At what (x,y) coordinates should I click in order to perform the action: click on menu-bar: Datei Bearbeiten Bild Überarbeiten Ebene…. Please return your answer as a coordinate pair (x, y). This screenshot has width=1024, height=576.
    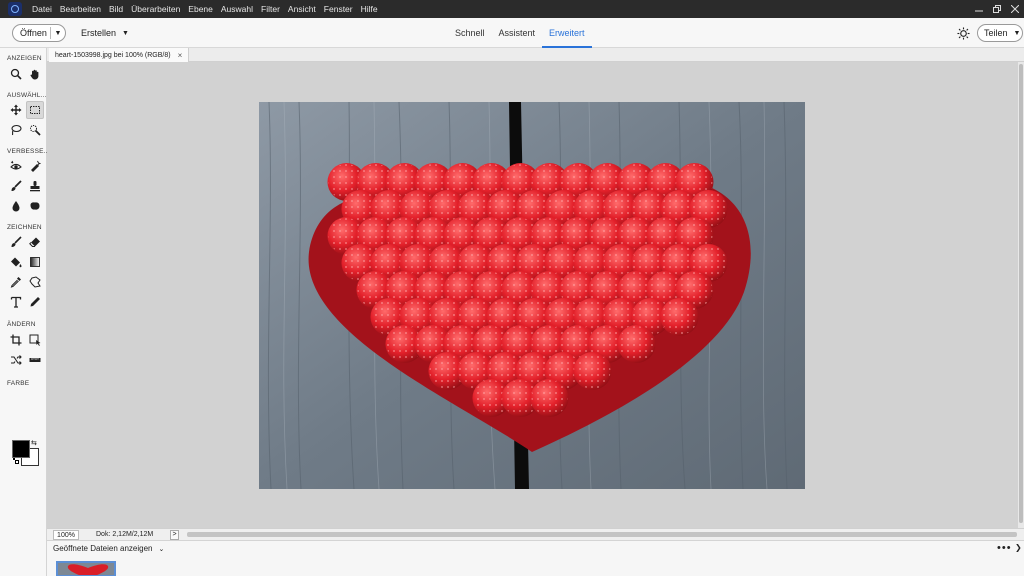
    Looking at the image, I should click on (512, 9).